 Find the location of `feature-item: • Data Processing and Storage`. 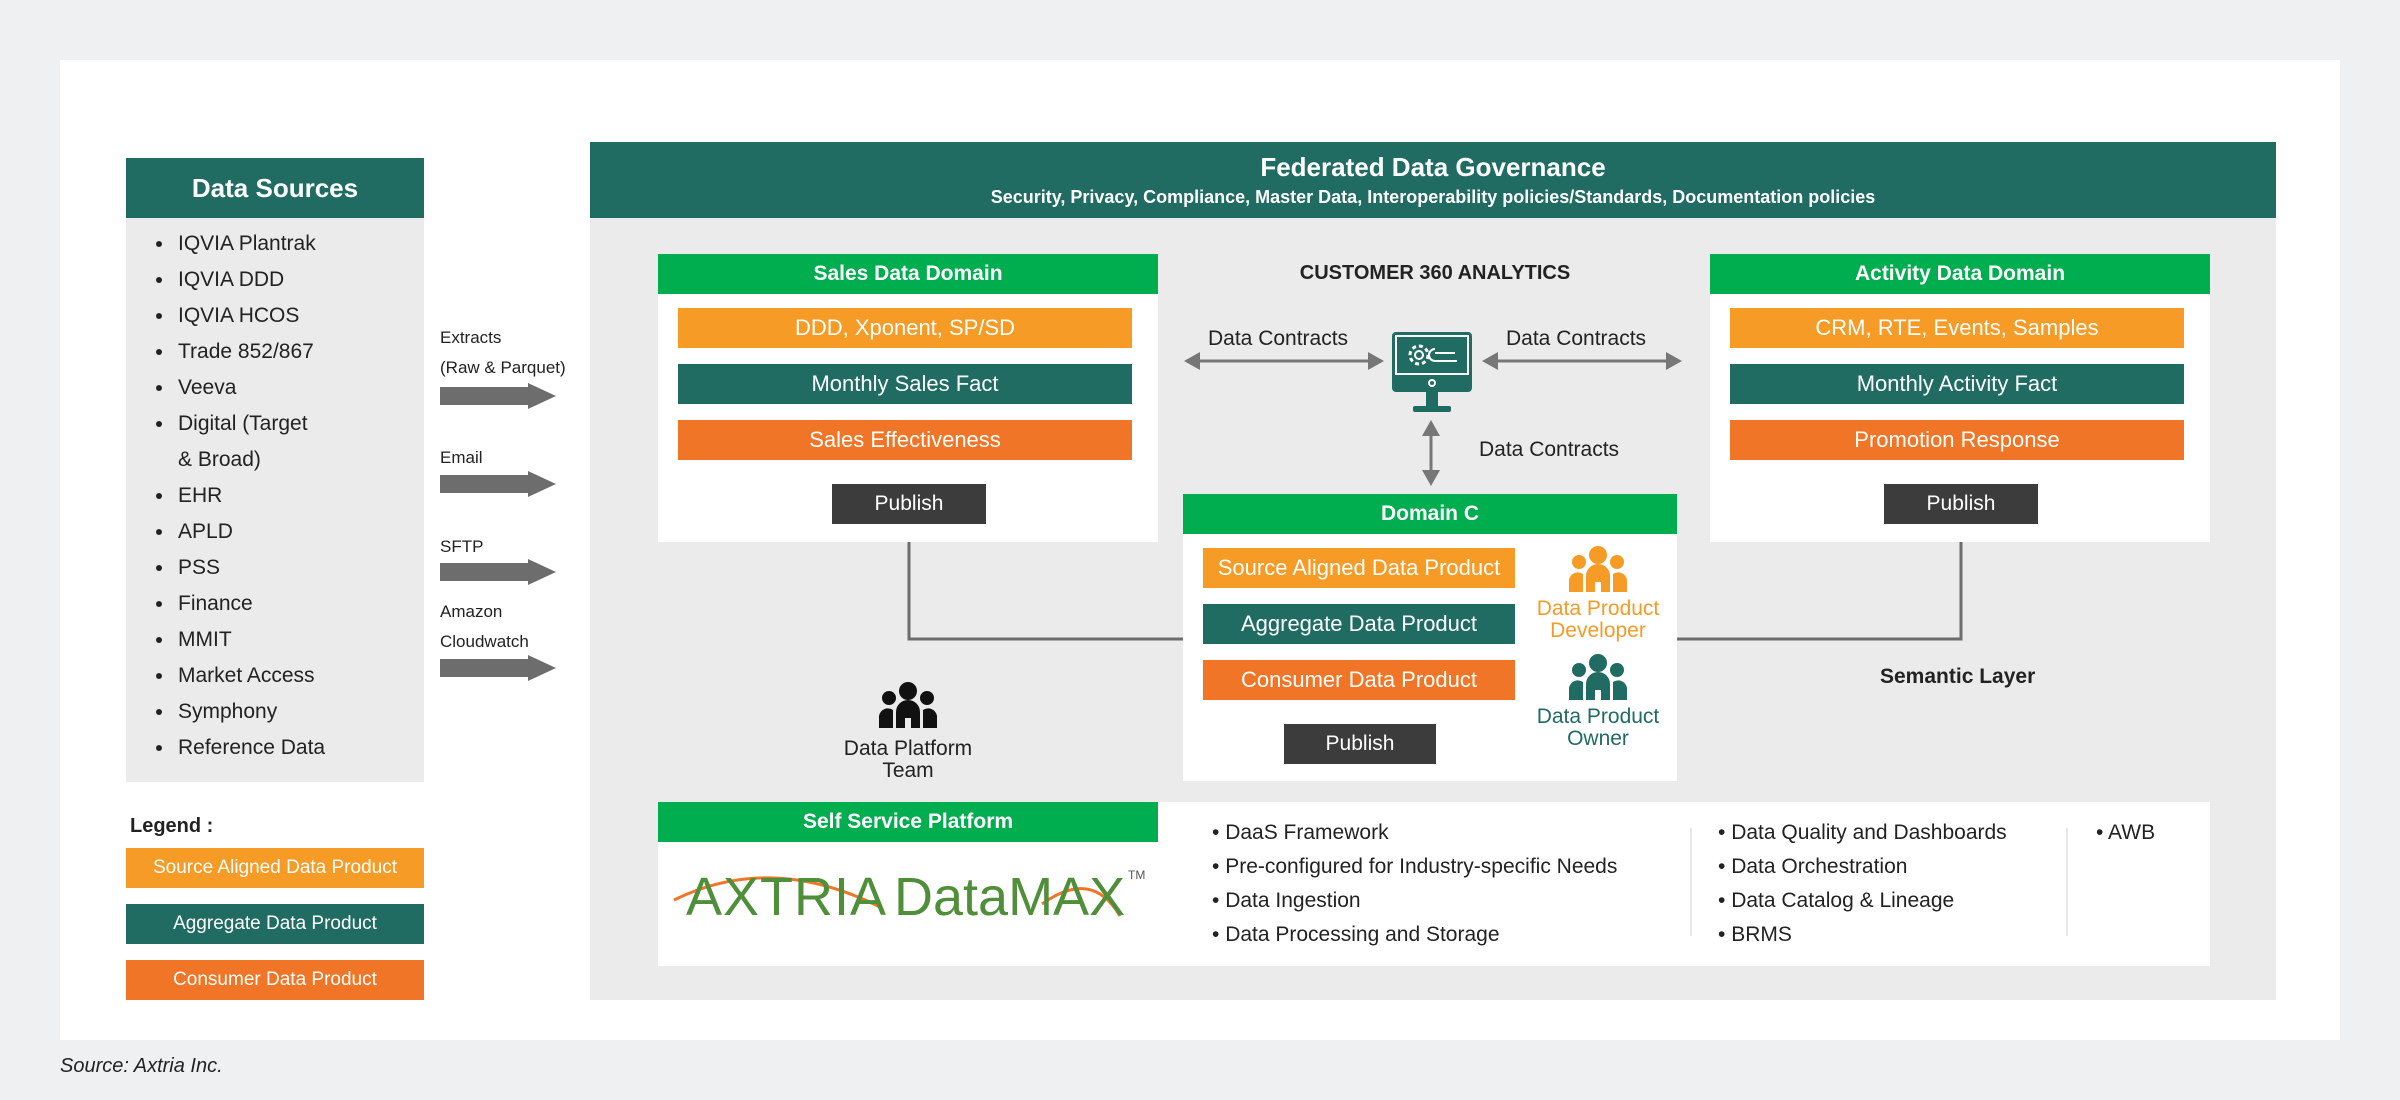

feature-item: • Data Processing and Storage is located at coordinates (1356, 934).